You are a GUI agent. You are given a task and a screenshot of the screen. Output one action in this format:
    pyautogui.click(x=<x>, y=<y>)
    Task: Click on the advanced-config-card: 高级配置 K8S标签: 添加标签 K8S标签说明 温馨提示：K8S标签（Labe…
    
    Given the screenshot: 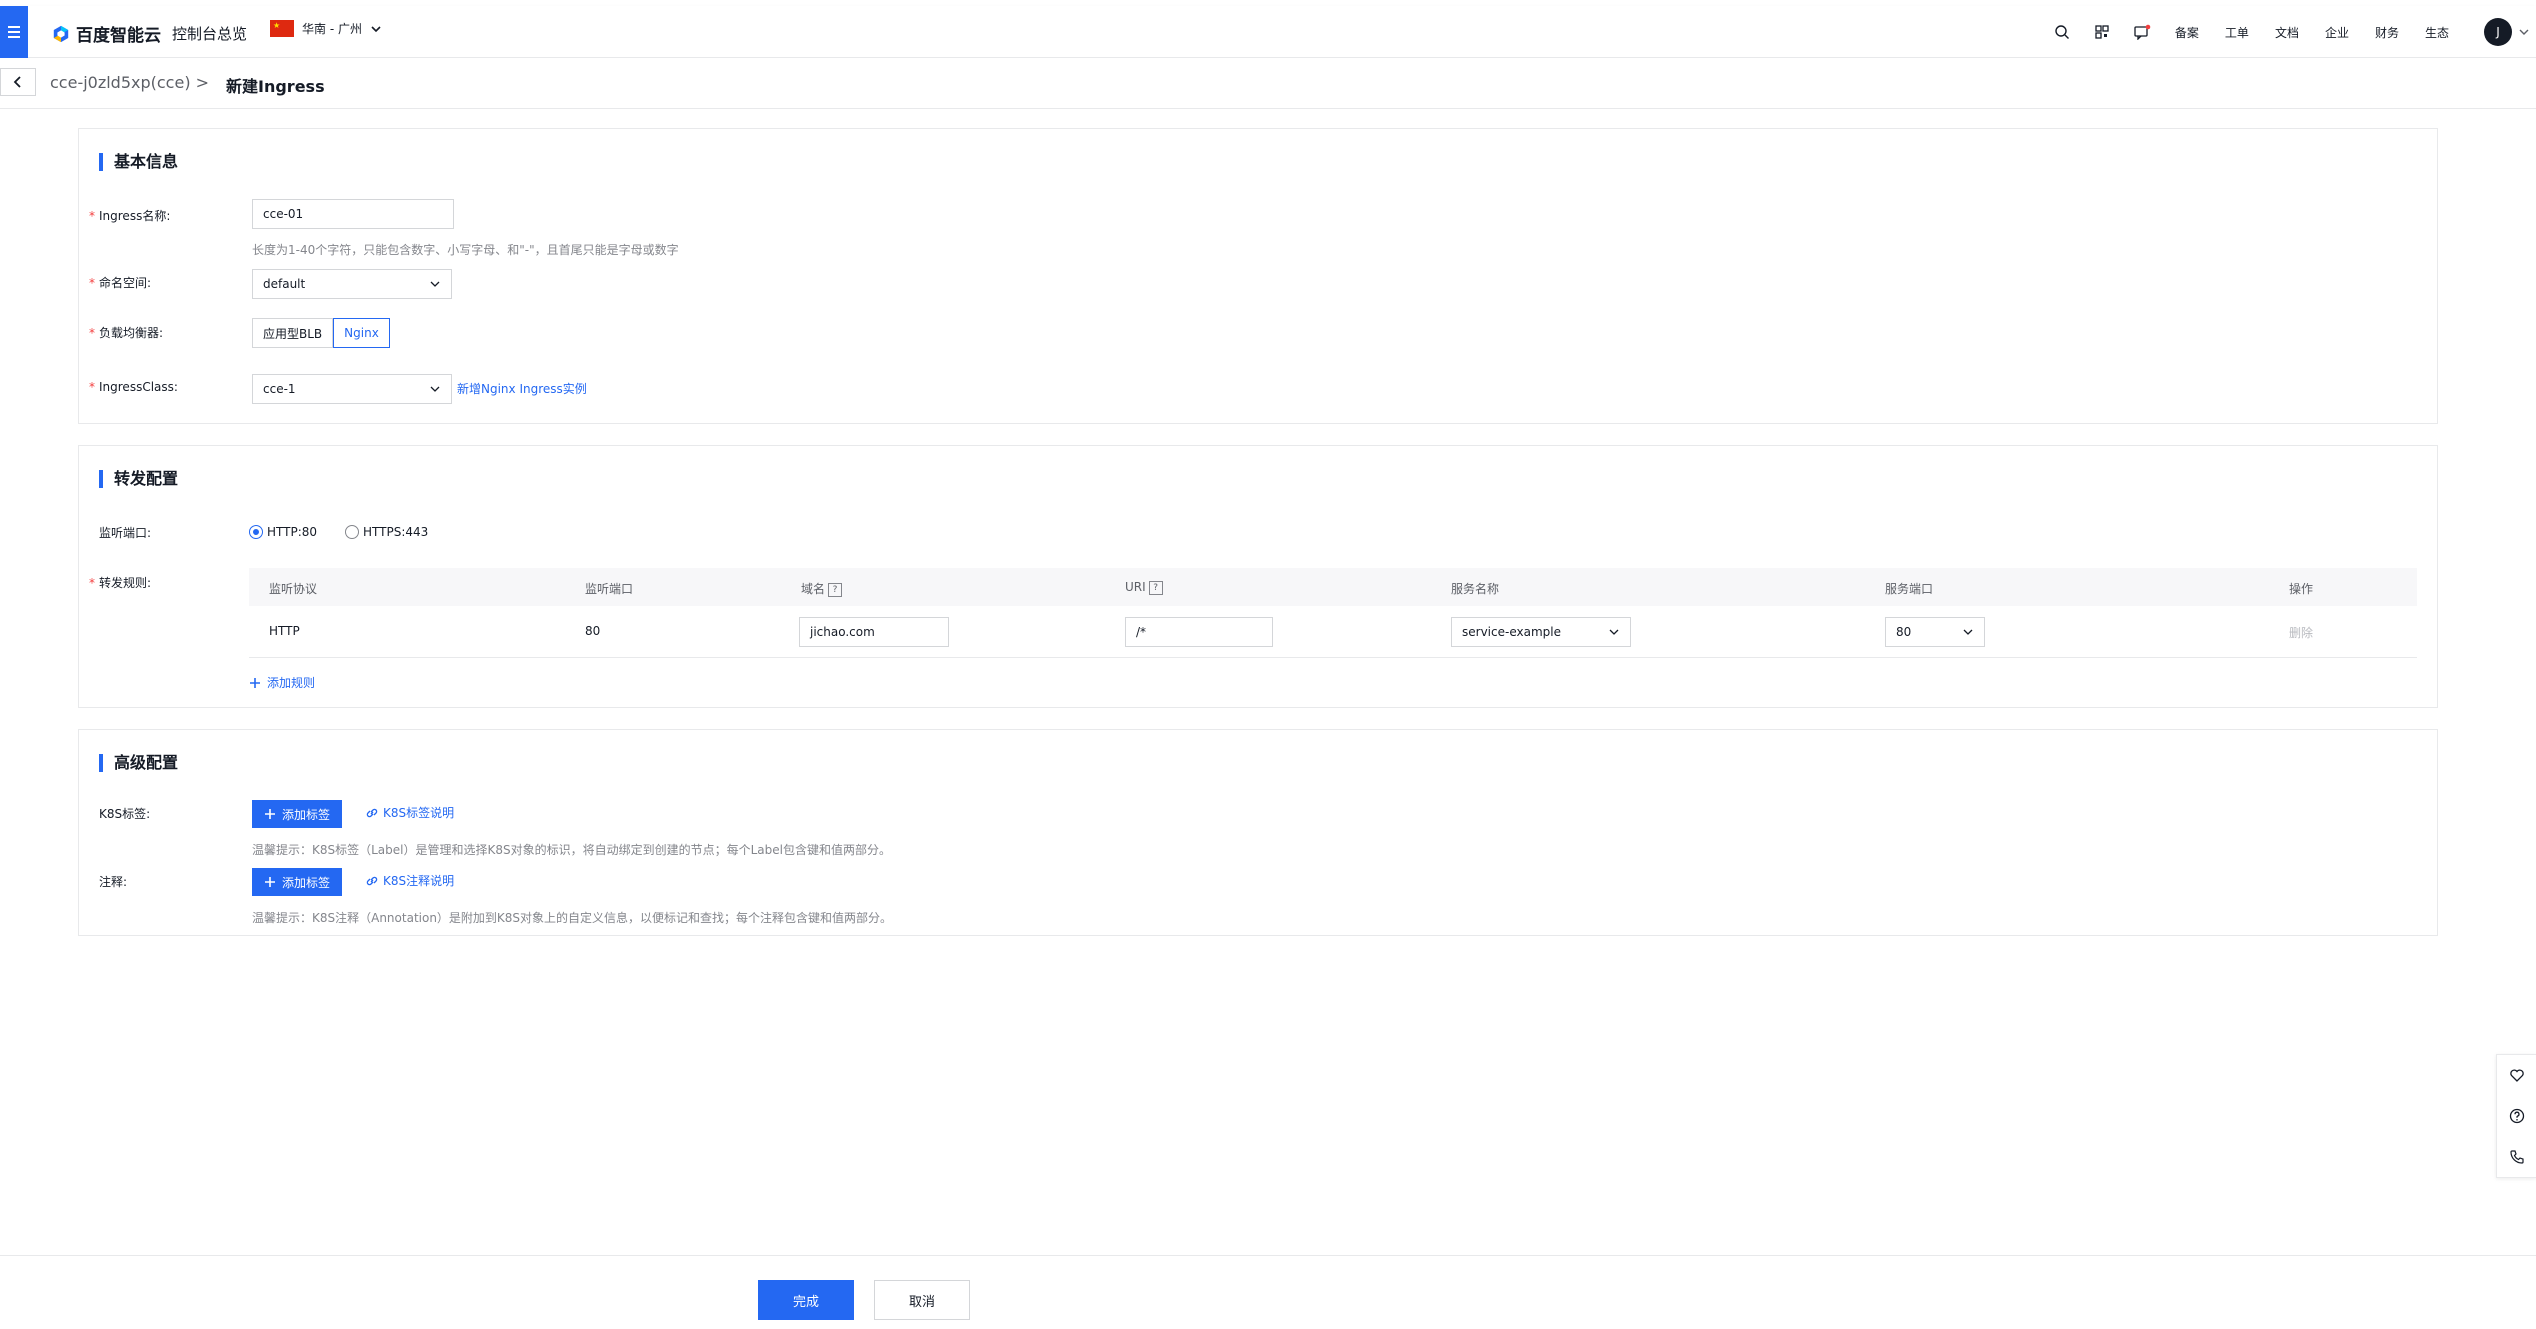 What is the action you would take?
    pyautogui.click(x=1258, y=832)
    